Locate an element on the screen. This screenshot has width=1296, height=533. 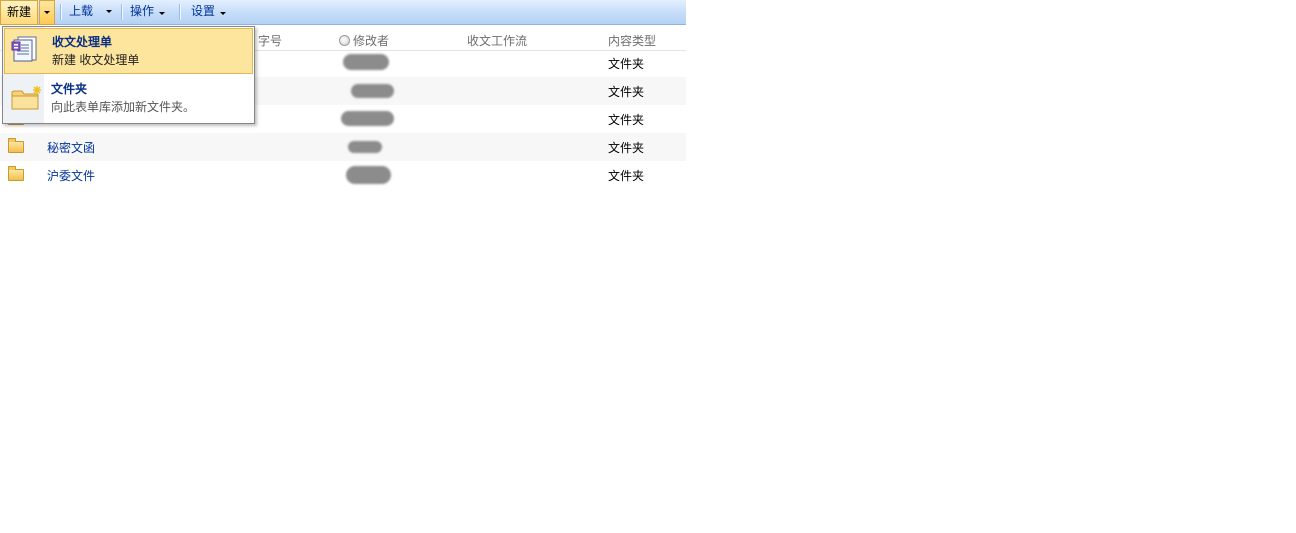
document-form-icon is located at coordinates (24, 49).